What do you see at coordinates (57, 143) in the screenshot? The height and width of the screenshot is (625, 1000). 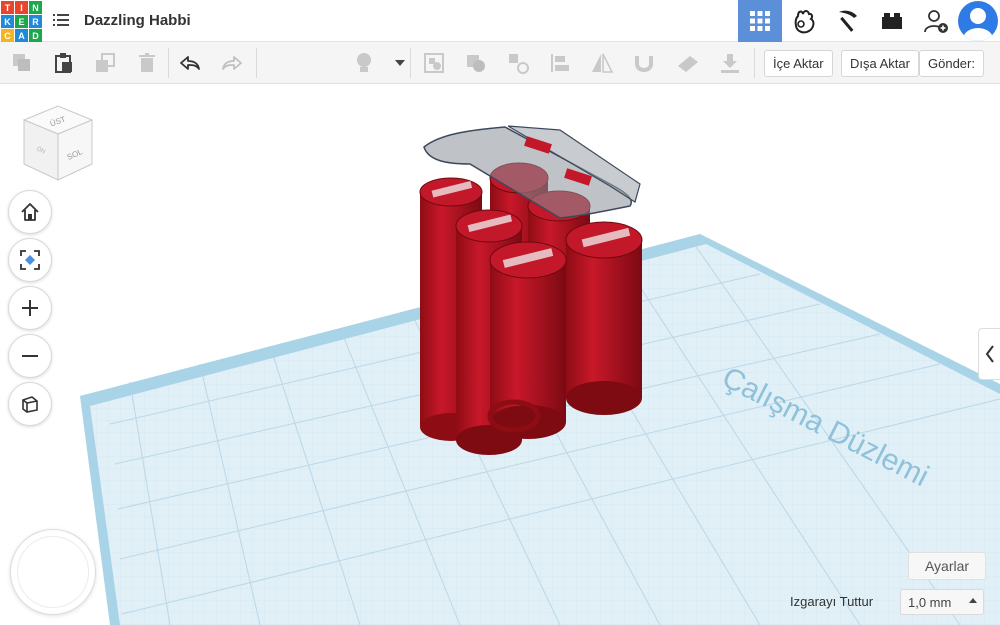 I see `view-cube: ÜST SOL ÖN` at bounding box center [57, 143].